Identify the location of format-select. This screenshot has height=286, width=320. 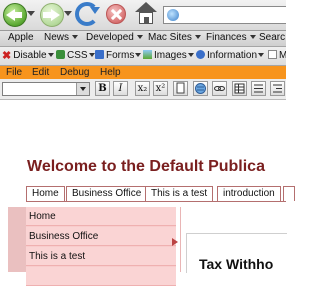
(46, 89).